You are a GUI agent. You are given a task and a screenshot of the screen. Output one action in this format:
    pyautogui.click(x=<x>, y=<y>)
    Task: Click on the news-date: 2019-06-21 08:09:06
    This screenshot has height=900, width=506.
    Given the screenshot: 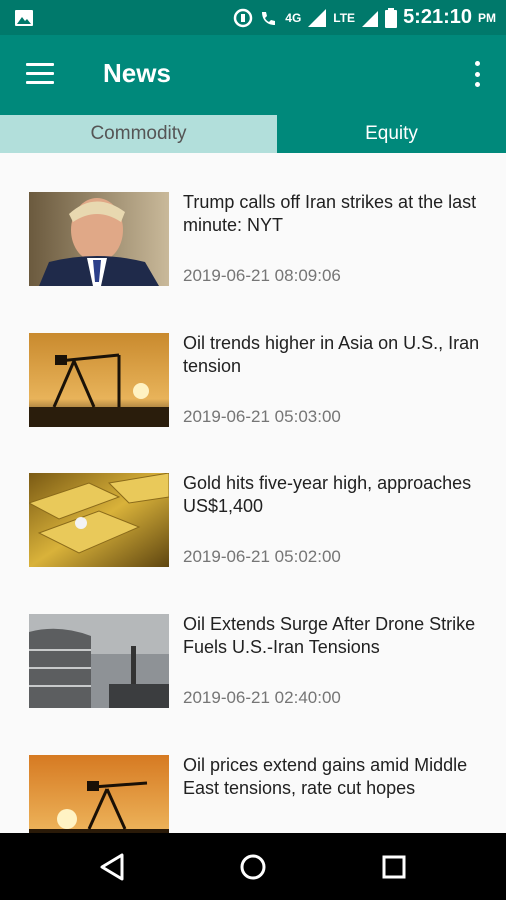 What is the action you would take?
    pyautogui.click(x=262, y=275)
    